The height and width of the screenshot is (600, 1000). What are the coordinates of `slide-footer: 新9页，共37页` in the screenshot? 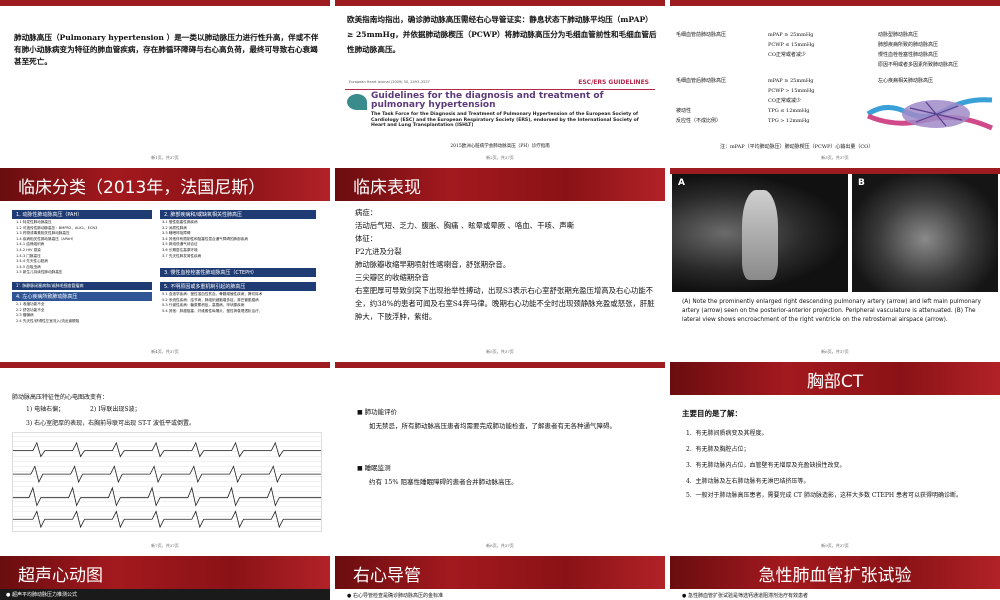 It's located at (835, 545).